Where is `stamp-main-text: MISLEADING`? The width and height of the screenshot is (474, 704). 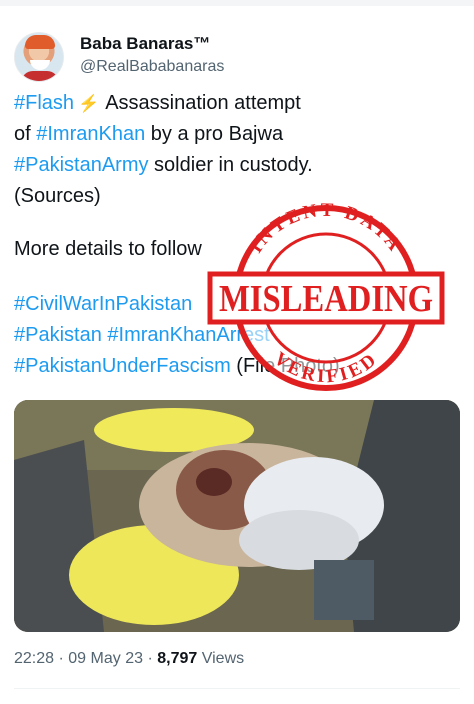
stamp-main-text: MISLEADING is located at coordinates (326, 299).